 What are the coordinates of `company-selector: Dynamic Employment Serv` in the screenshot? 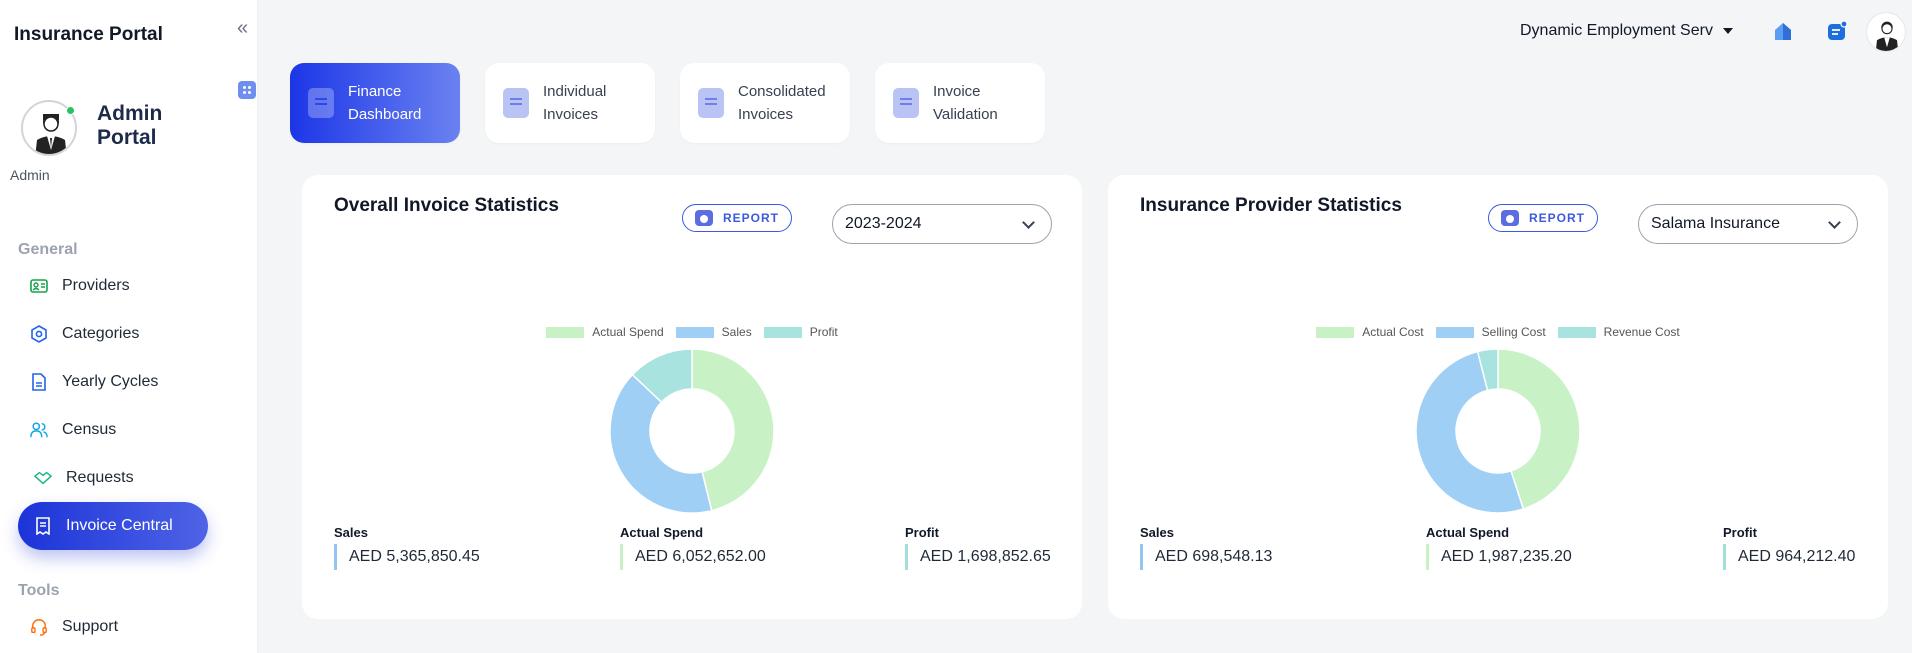 It's located at (1626, 31).